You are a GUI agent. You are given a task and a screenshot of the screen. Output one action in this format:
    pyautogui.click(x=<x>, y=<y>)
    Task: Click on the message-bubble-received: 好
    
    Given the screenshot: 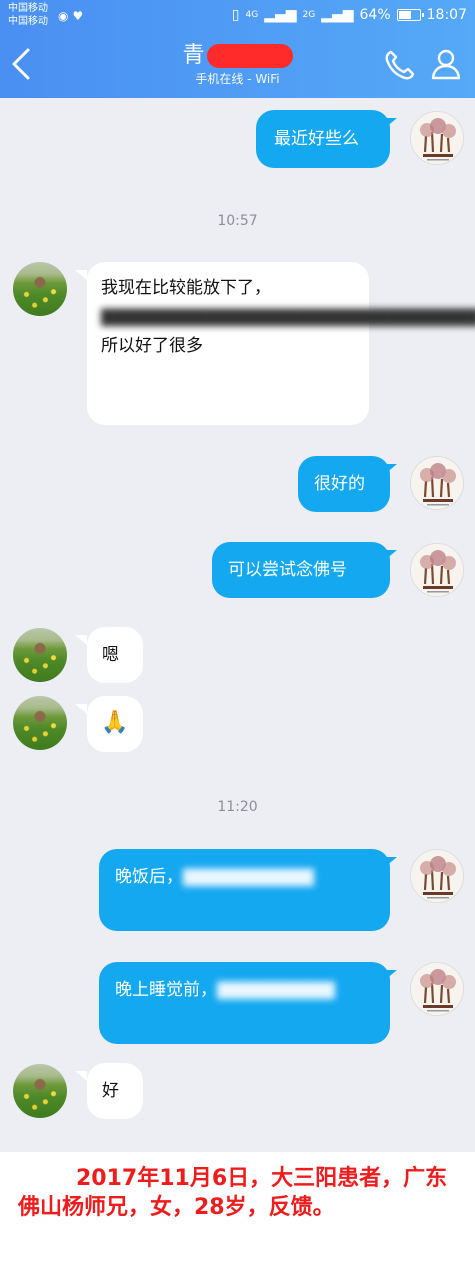 What is the action you would take?
    pyautogui.click(x=115, y=1091)
    